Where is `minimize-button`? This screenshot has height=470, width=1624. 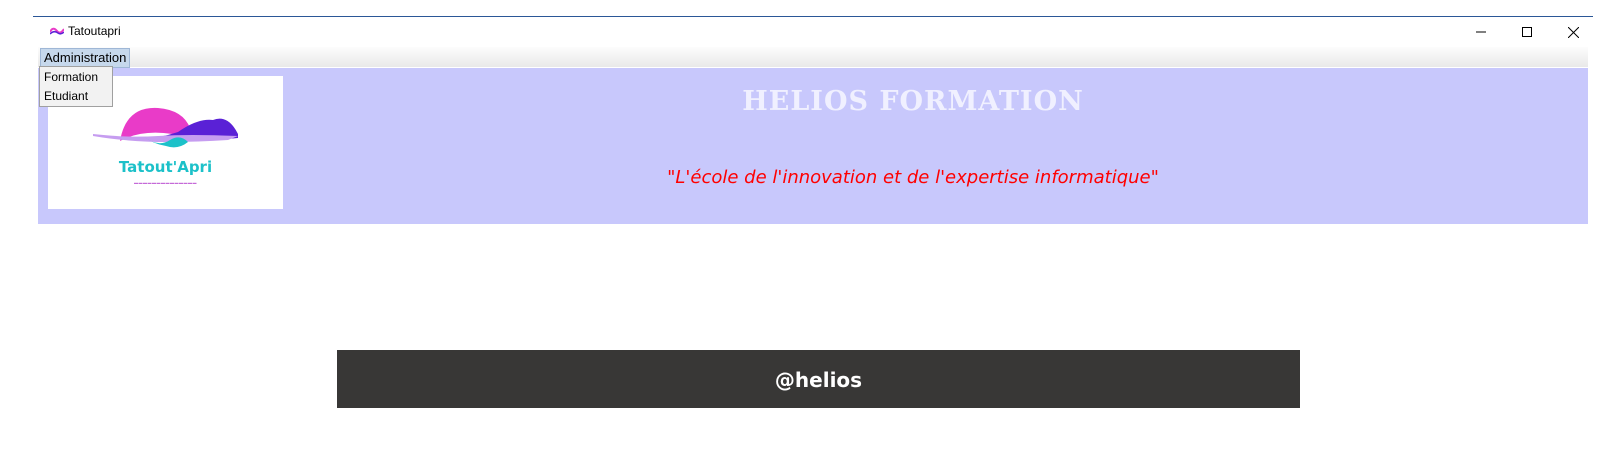 minimize-button is located at coordinates (1481, 32).